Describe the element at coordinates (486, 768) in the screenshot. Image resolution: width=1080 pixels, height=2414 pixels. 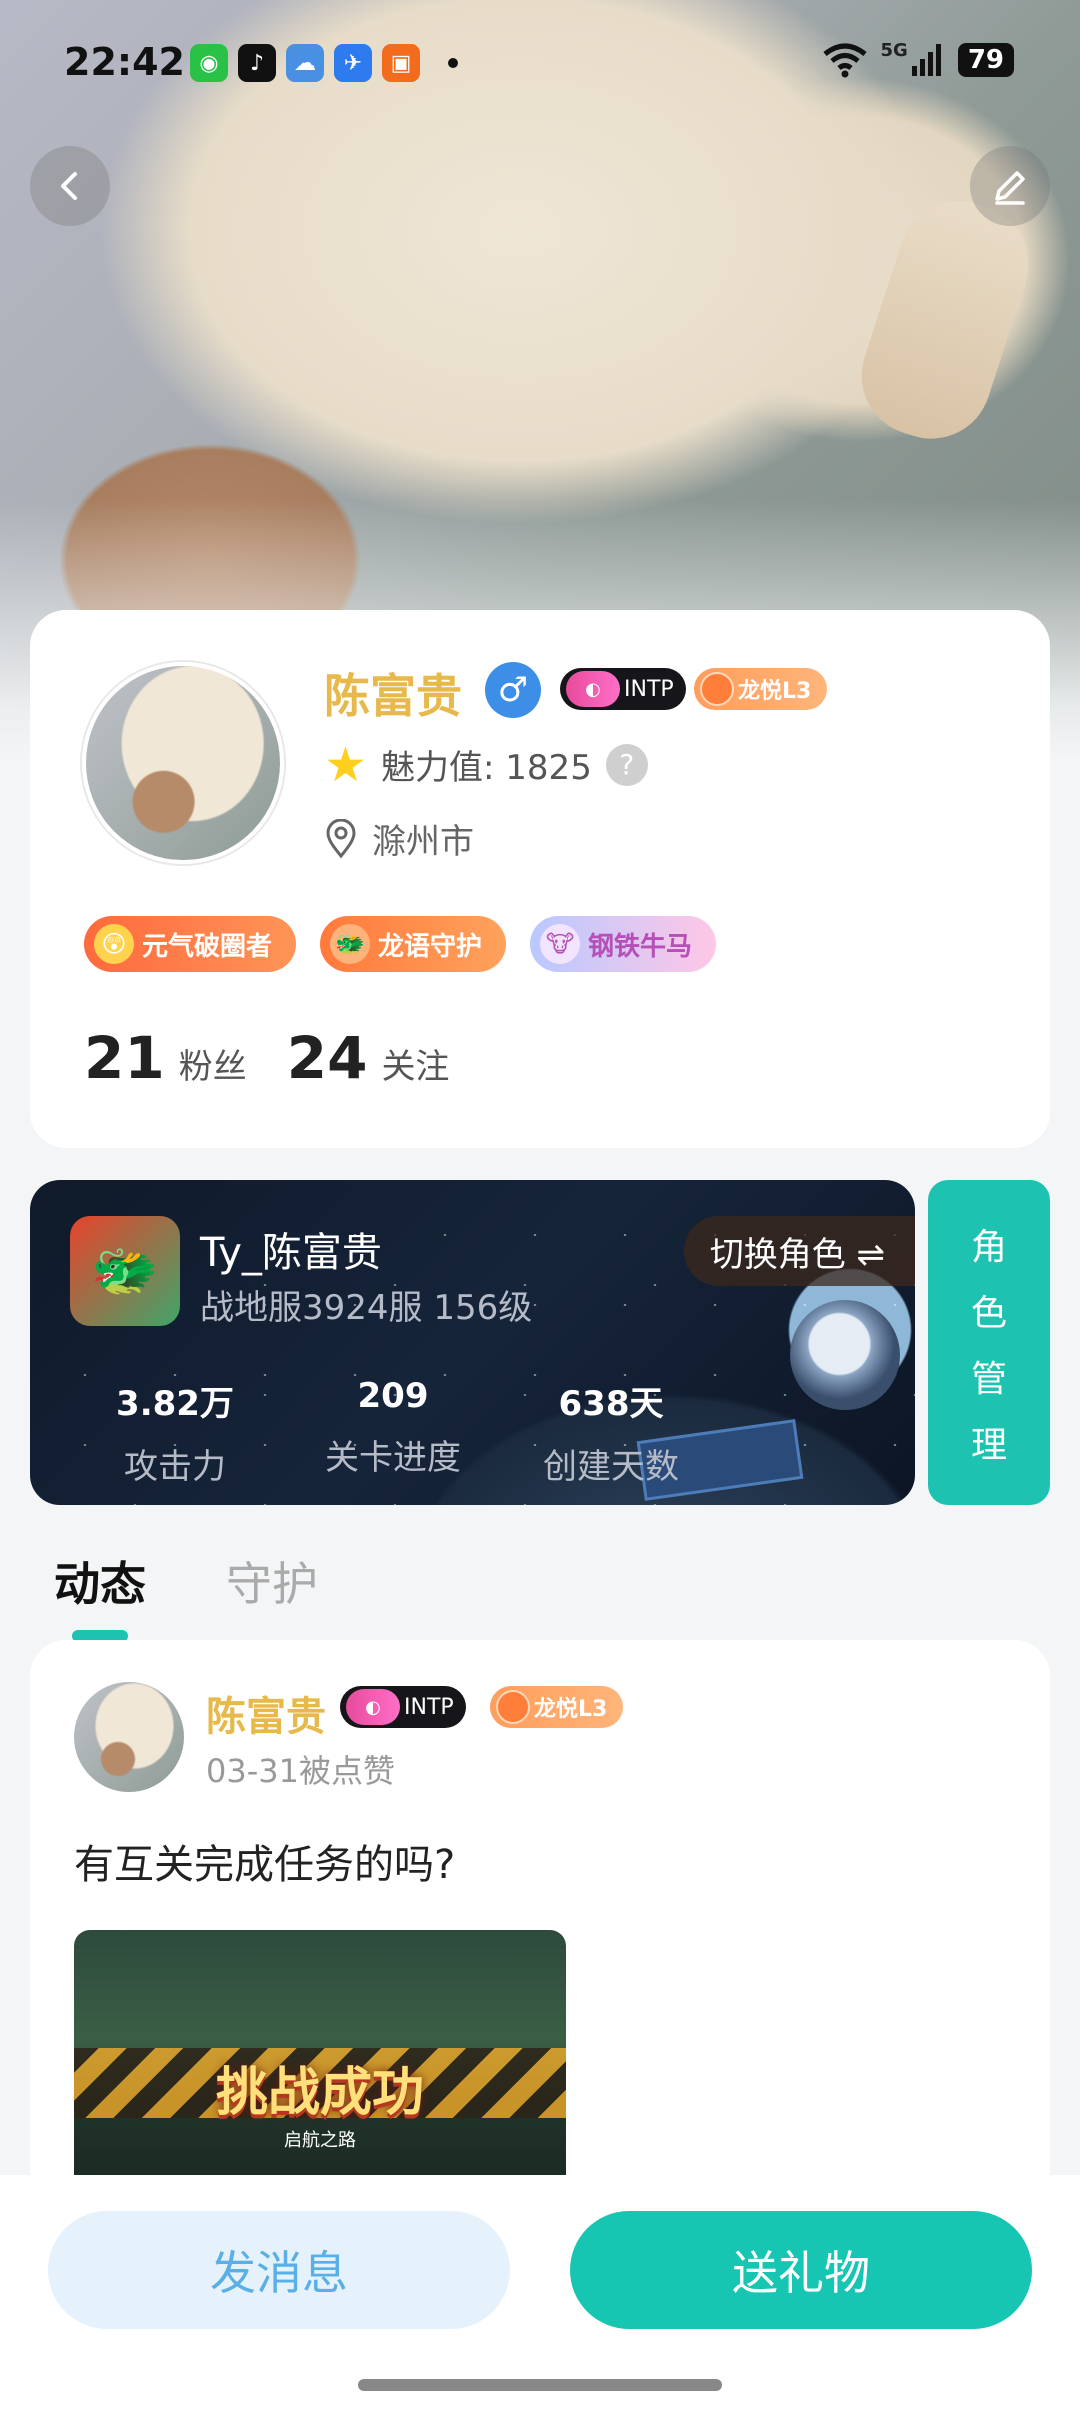
I see `charm-value: 魅力值: 1825` at that location.